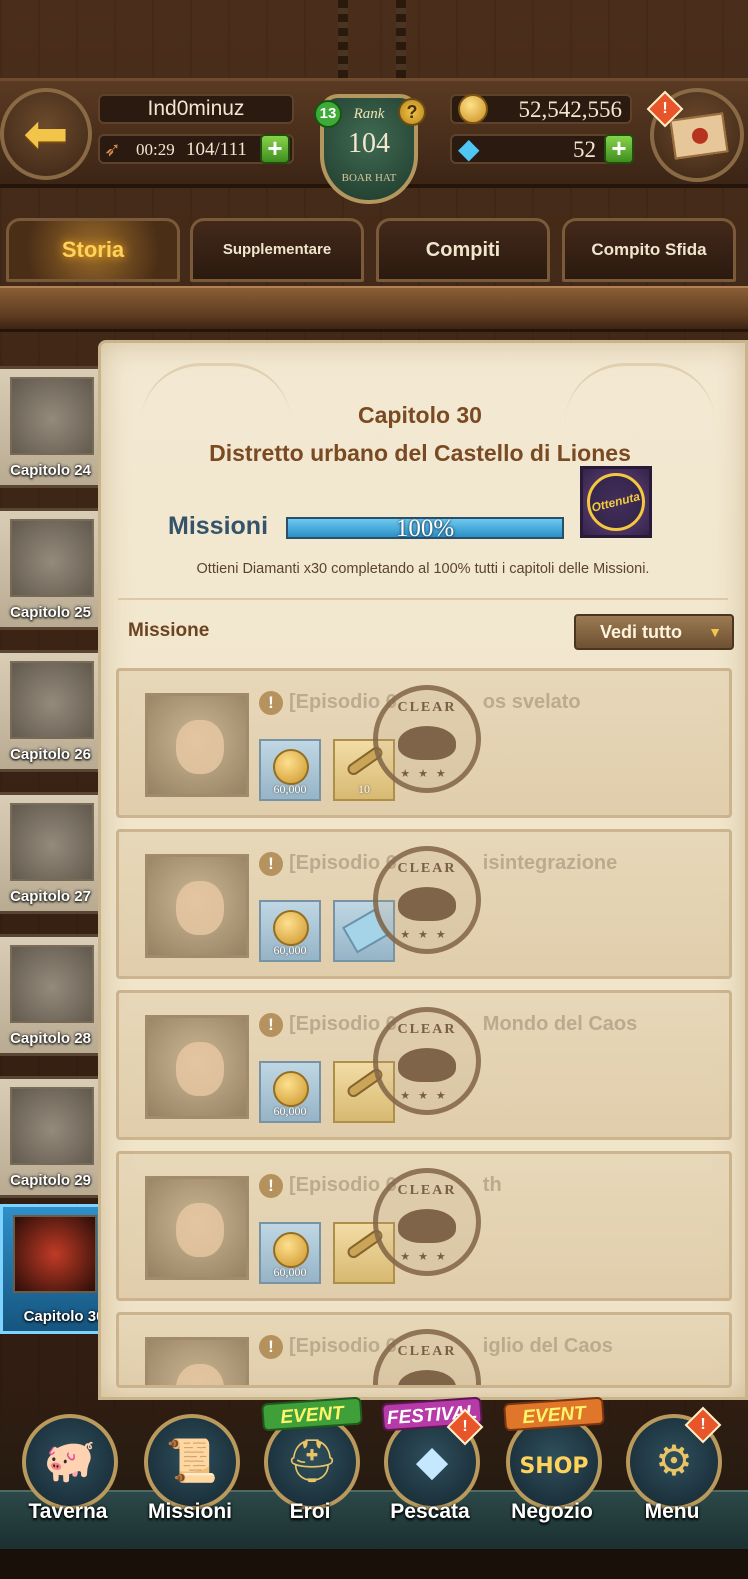 The width and height of the screenshot is (748, 1579). What do you see at coordinates (310, 1511) in the screenshot?
I see `nav-label: Eroi` at bounding box center [310, 1511].